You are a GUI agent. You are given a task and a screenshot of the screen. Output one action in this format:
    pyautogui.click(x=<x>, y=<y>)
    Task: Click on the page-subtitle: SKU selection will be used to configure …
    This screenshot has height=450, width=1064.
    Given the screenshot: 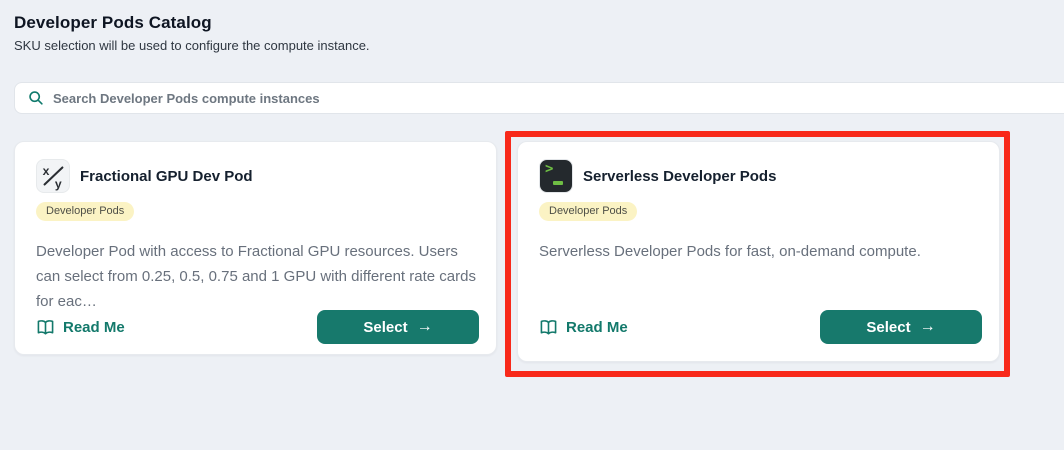 What is the action you would take?
    pyautogui.click(x=192, y=45)
    